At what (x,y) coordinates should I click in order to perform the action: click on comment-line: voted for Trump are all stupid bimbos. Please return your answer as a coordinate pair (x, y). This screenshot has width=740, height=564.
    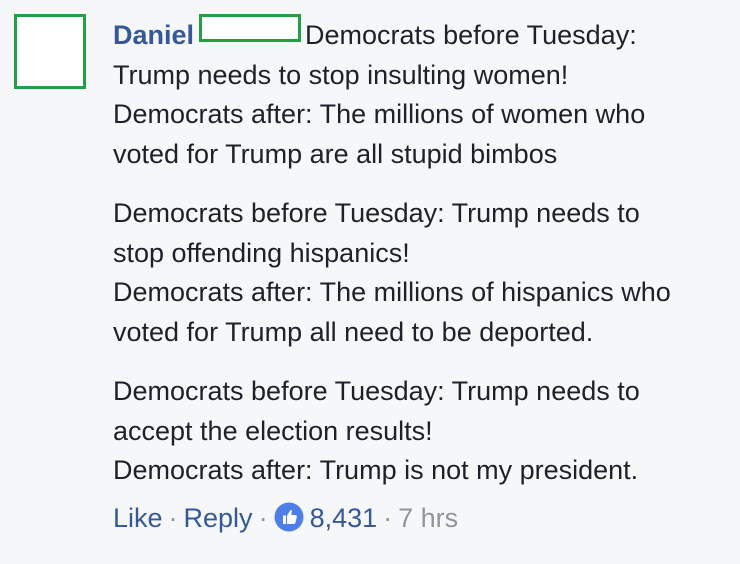
    Looking at the image, I should click on (335, 153).